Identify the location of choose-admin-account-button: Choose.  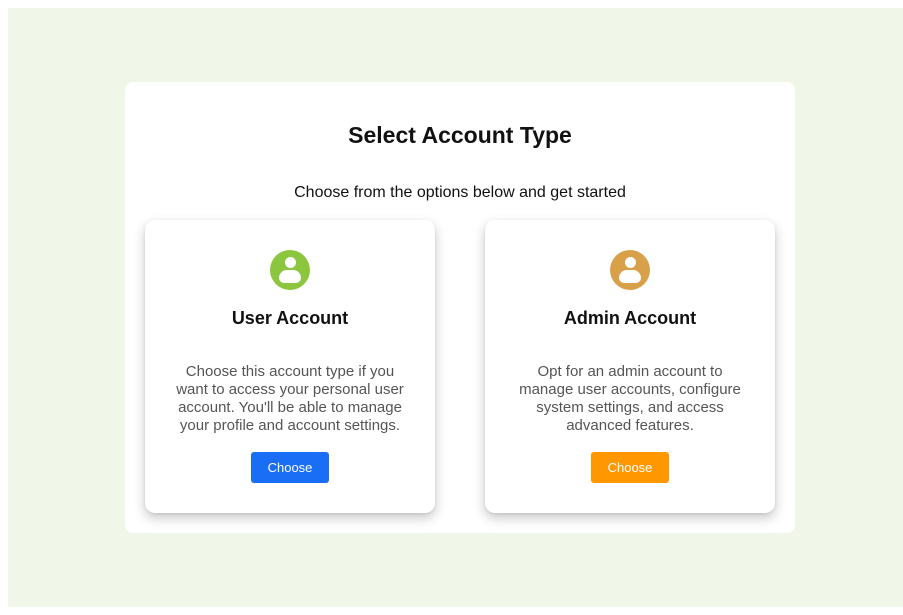
(630, 467).